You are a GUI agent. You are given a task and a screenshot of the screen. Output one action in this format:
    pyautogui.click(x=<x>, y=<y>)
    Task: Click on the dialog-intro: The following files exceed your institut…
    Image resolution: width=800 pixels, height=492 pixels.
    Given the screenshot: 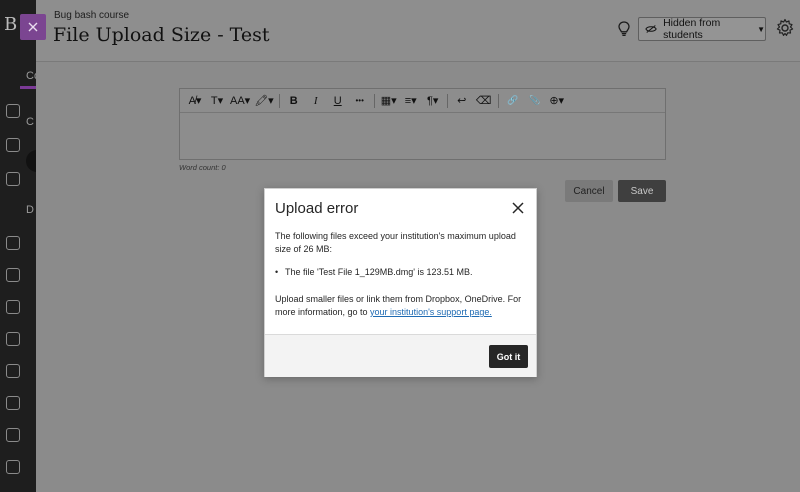 What is the action you would take?
    pyautogui.click(x=395, y=242)
    